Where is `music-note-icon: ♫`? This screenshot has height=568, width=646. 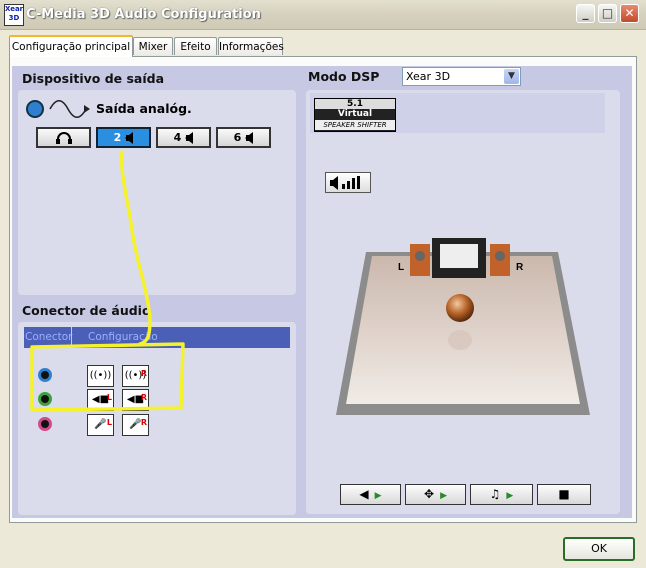
music-note-icon: ♫ is located at coordinates (495, 494).